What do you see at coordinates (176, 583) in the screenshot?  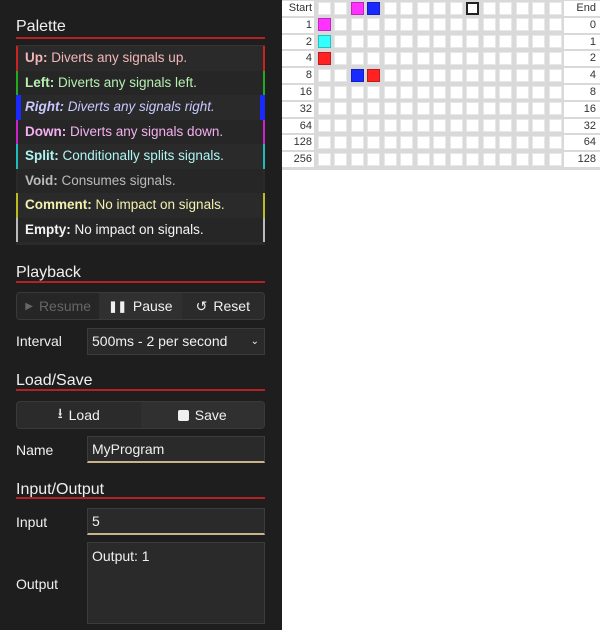 I see `output-textarea: Output: 1` at bounding box center [176, 583].